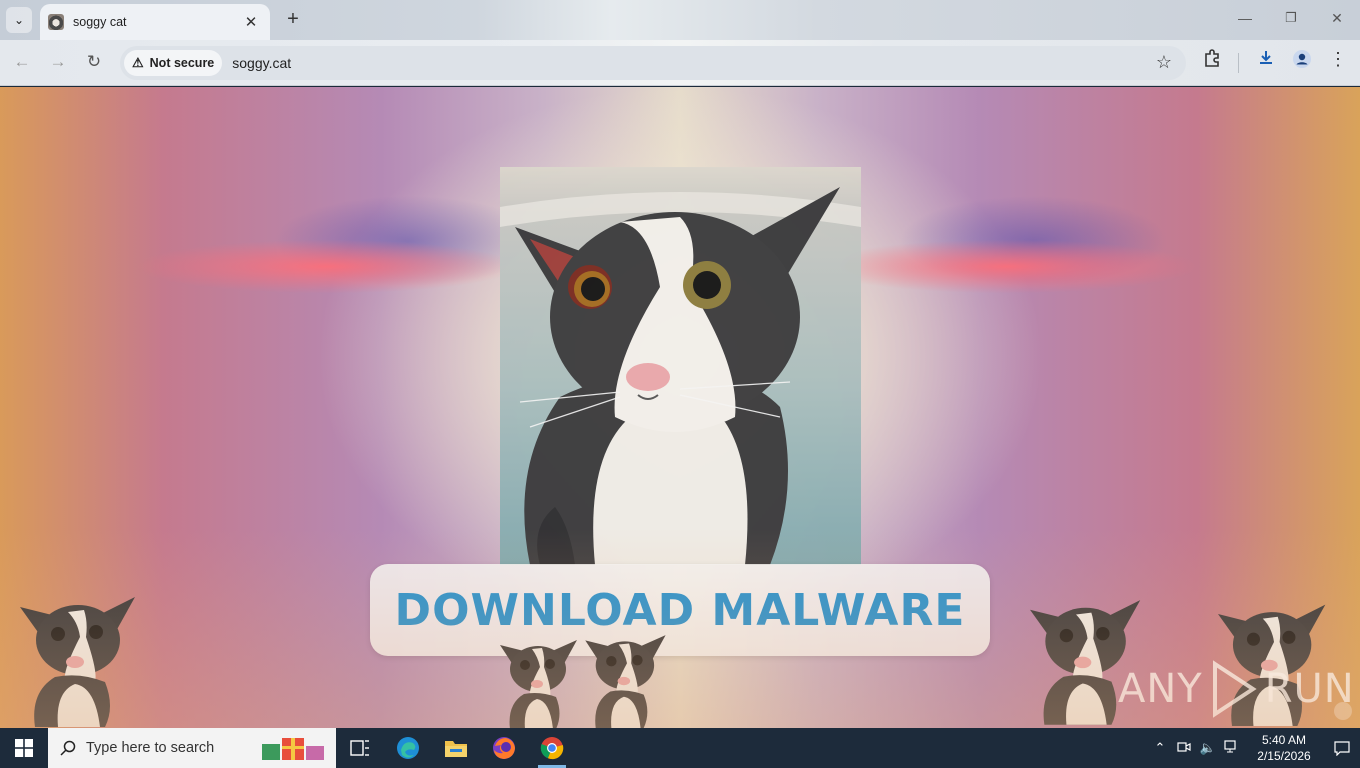  I want to click on tab-title: soggy cat, so click(100, 22).